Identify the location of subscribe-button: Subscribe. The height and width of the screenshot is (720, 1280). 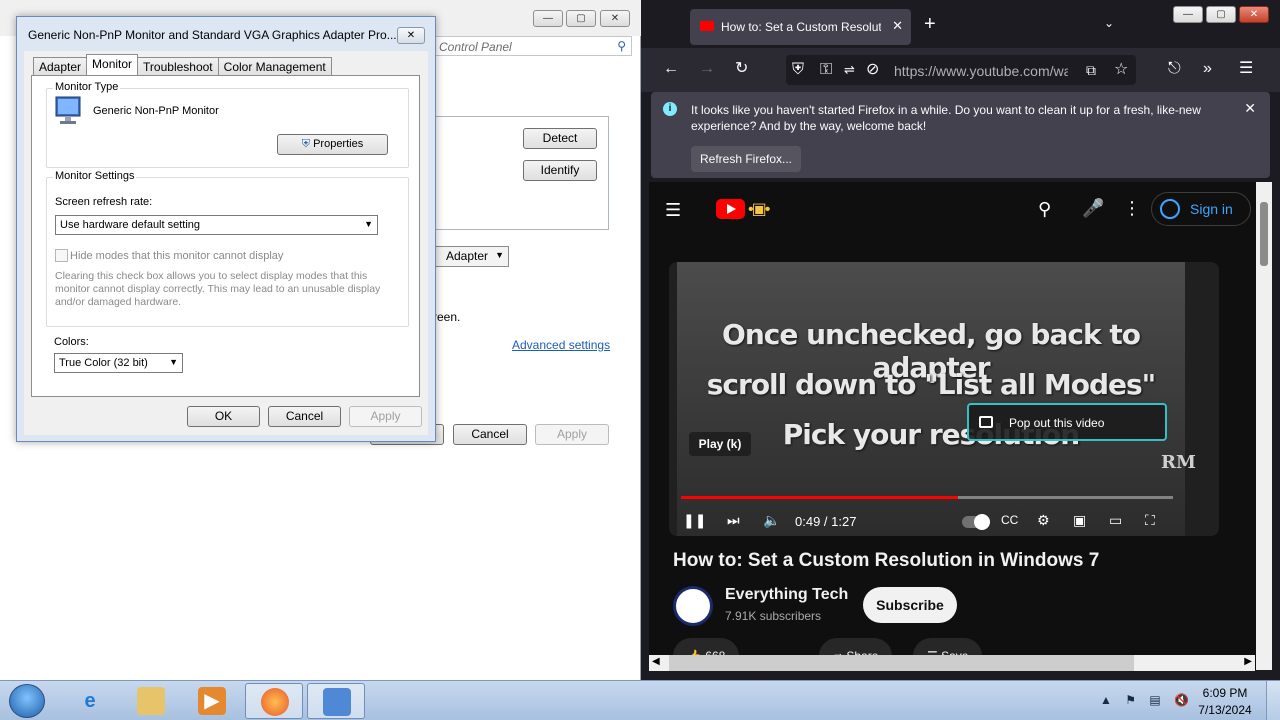
(910, 605).